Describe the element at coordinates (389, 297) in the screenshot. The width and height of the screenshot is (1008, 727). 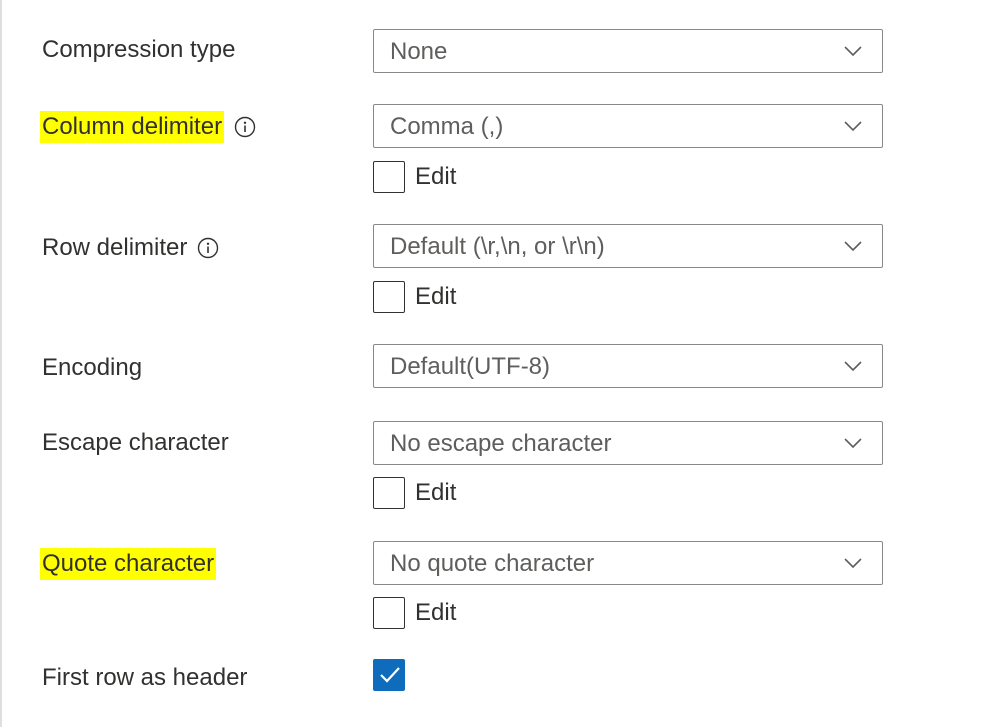
I see `row-delimiter-edit-checkbox` at that location.